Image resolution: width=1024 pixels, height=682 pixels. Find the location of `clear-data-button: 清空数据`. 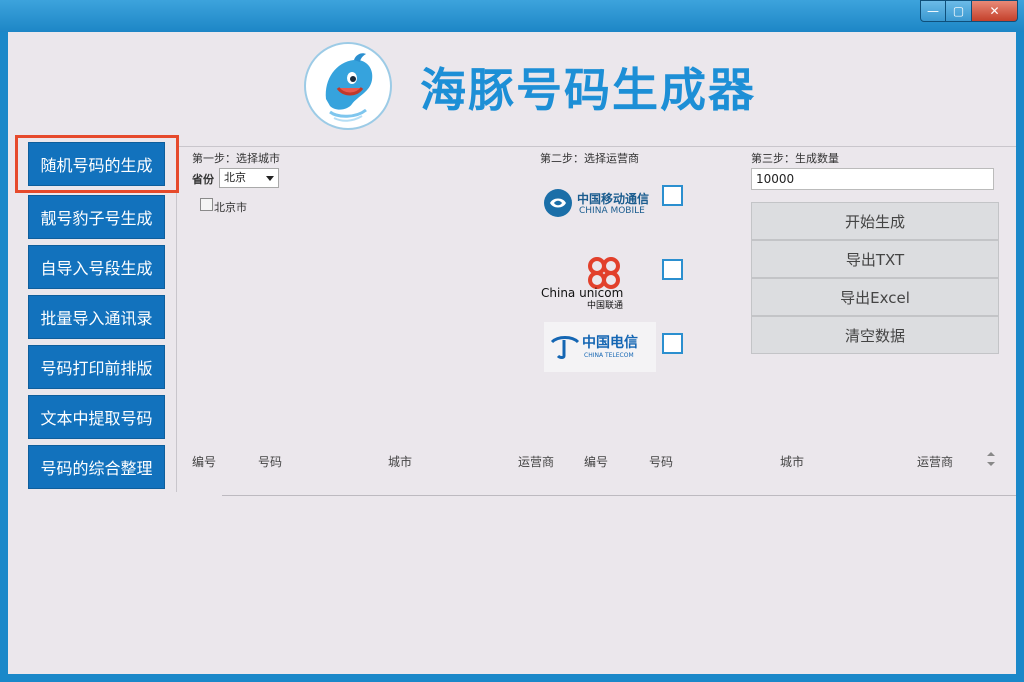

clear-data-button: 清空数据 is located at coordinates (875, 335).